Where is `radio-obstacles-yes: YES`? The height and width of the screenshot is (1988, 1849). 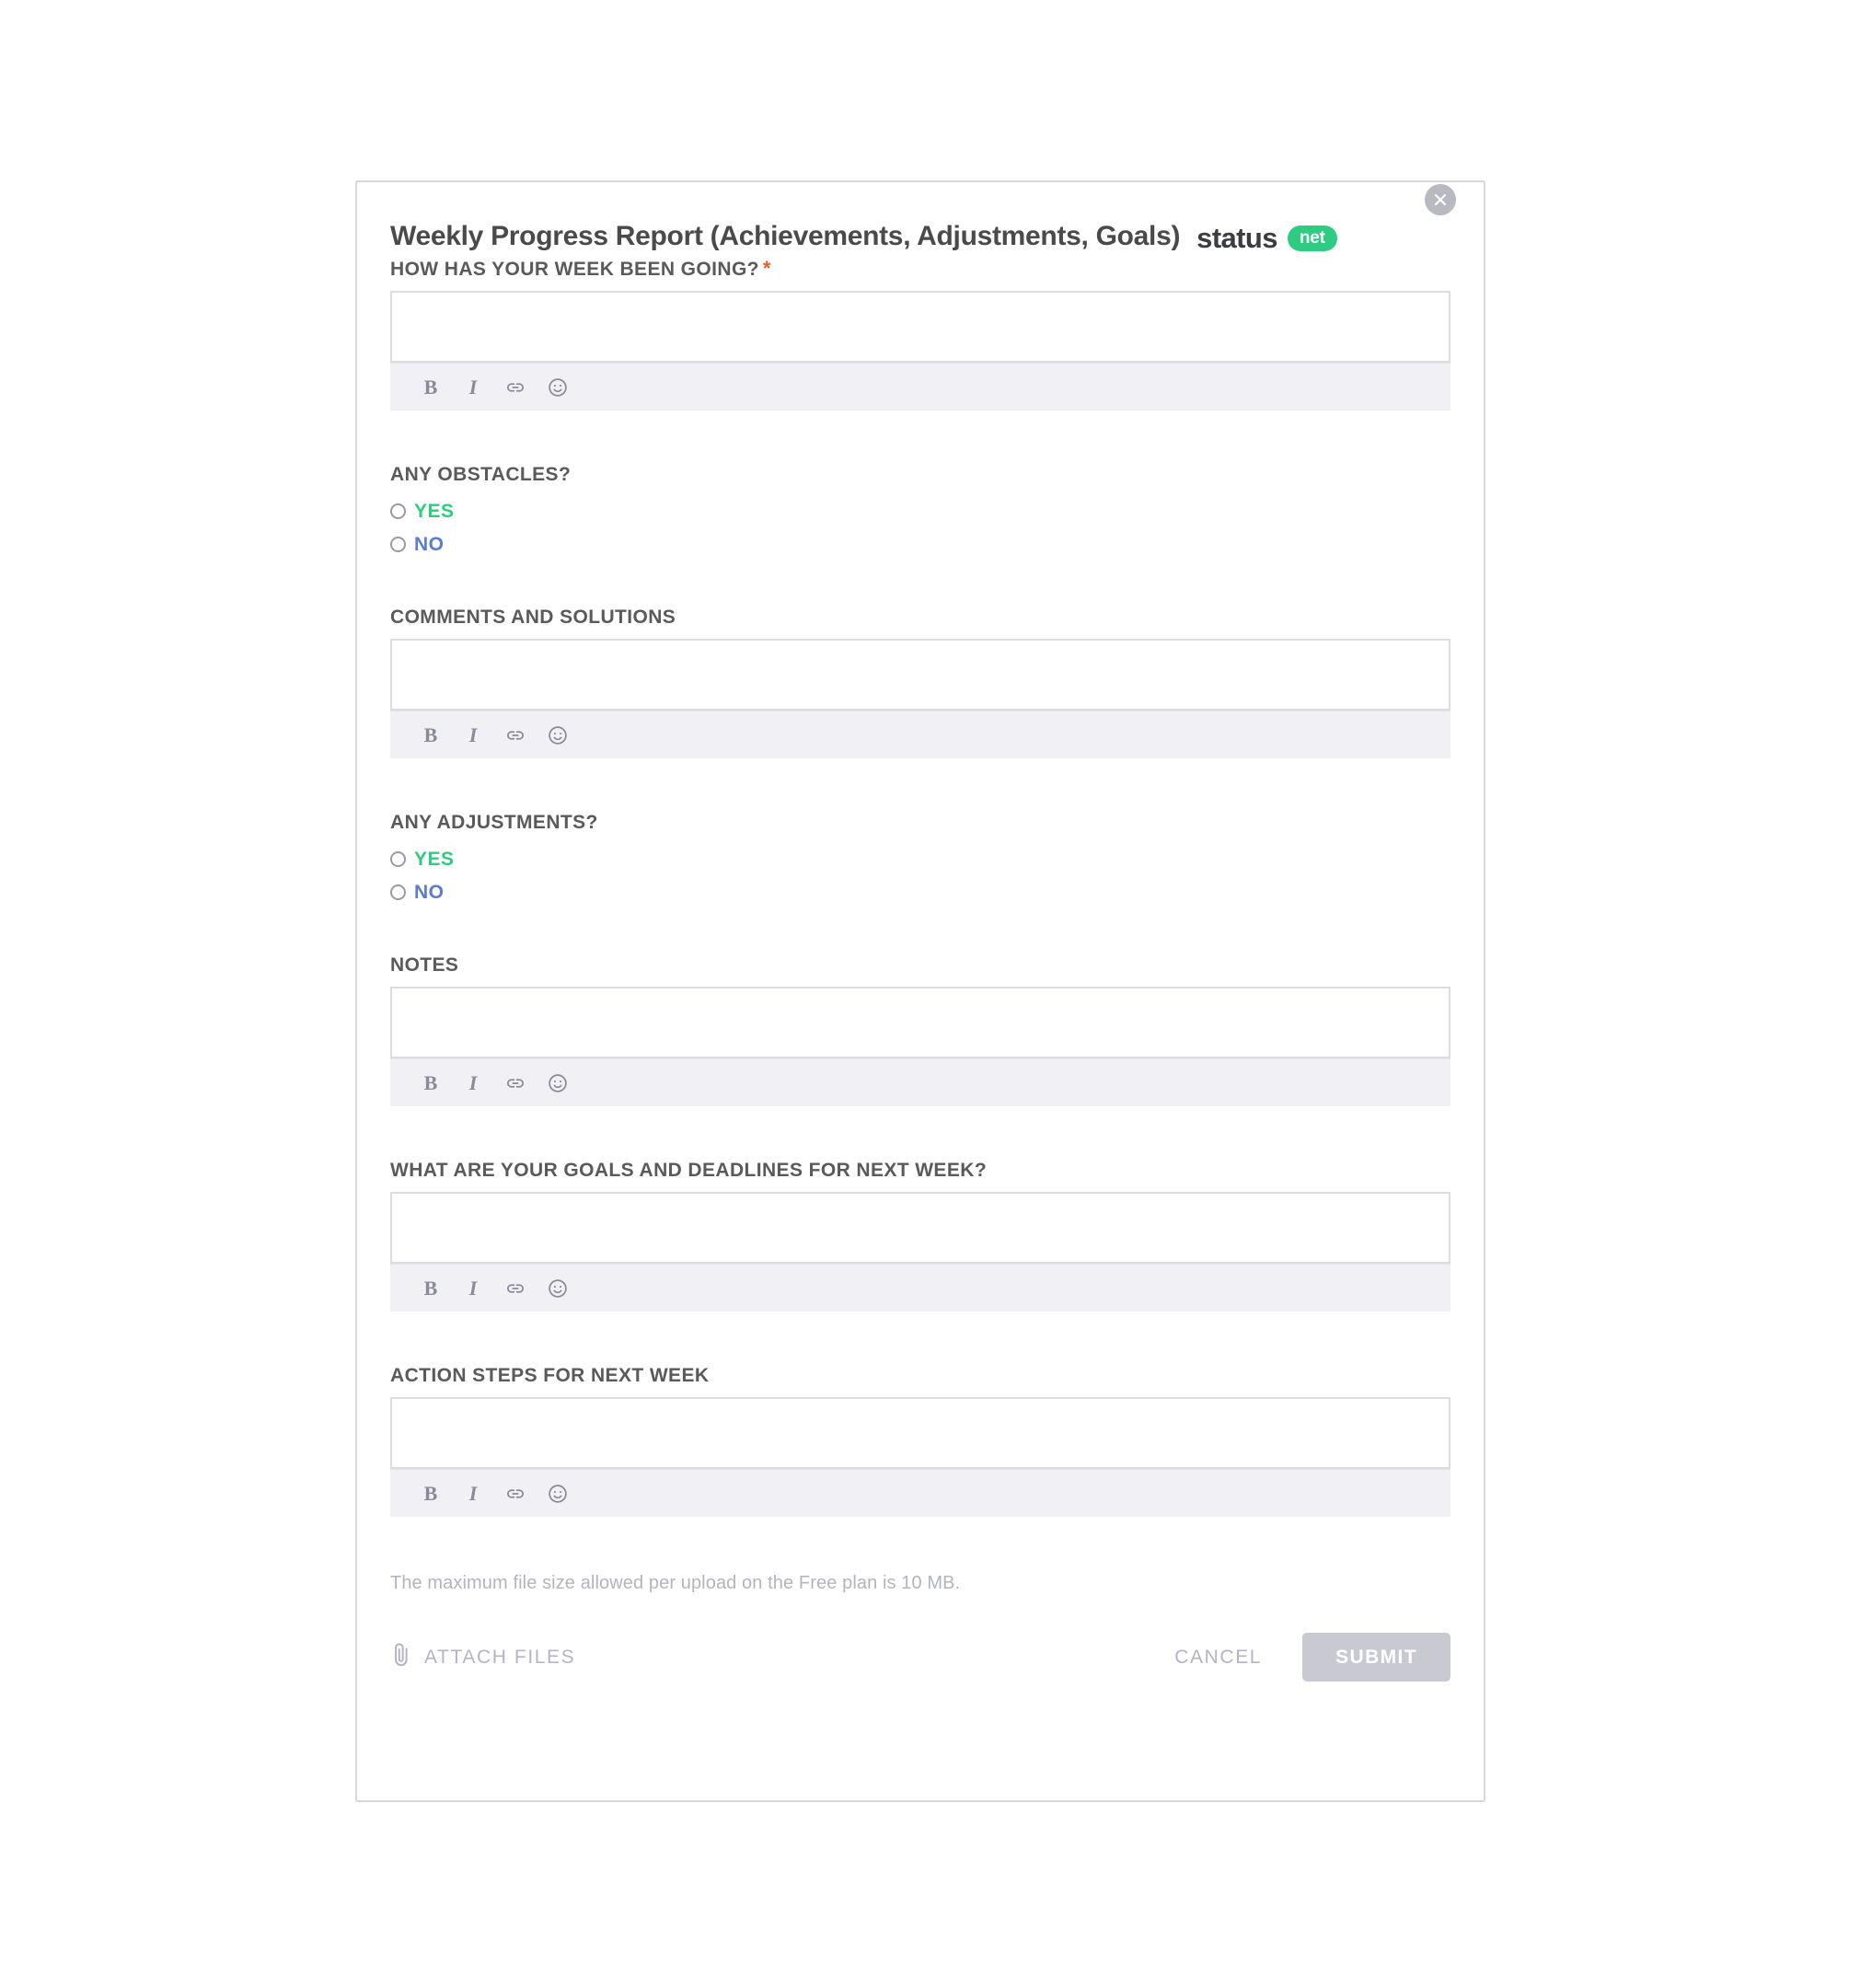 radio-obstacles-yes: YES is located at coordinates (450, 511).